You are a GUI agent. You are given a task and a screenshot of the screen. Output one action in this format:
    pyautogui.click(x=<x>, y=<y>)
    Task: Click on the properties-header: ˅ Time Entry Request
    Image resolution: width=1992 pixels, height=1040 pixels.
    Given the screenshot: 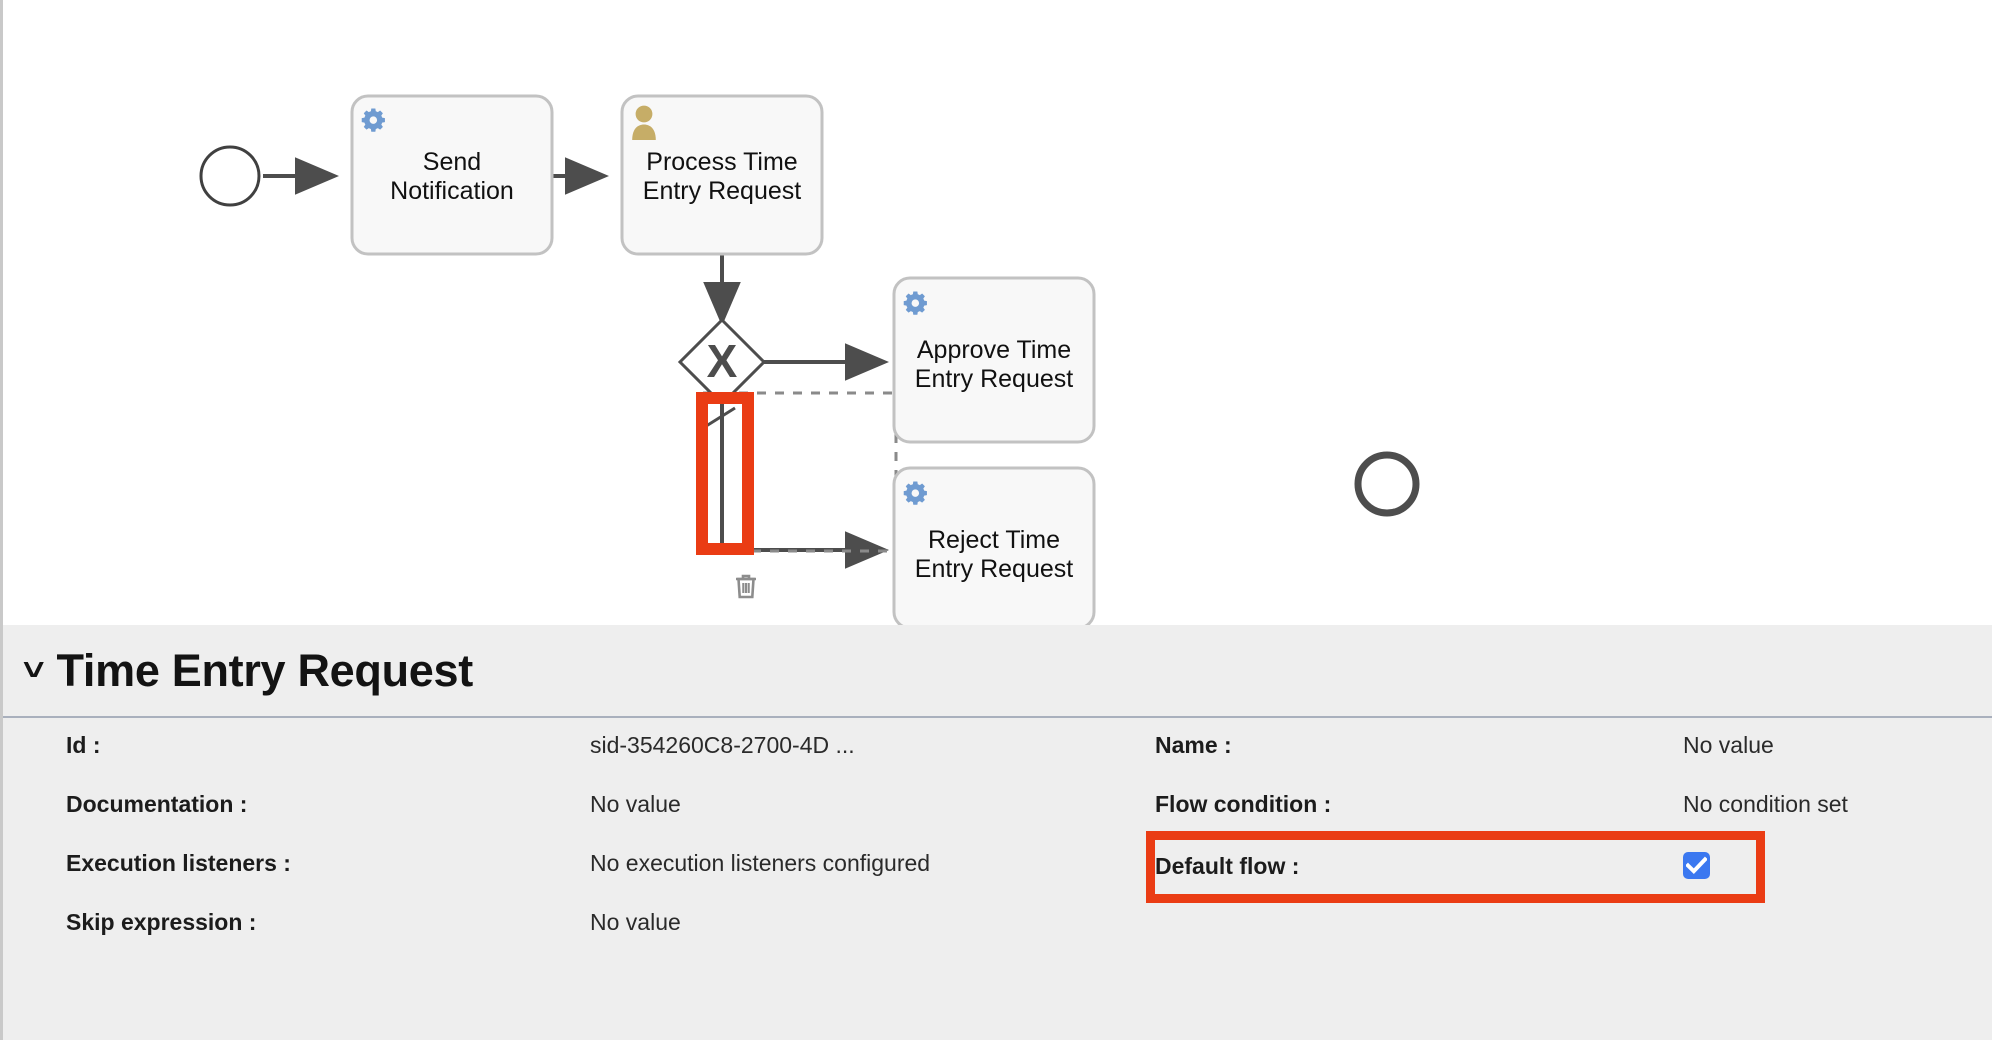 What is the action you would take?
    pyautogui.click(x=997, y=671)
    